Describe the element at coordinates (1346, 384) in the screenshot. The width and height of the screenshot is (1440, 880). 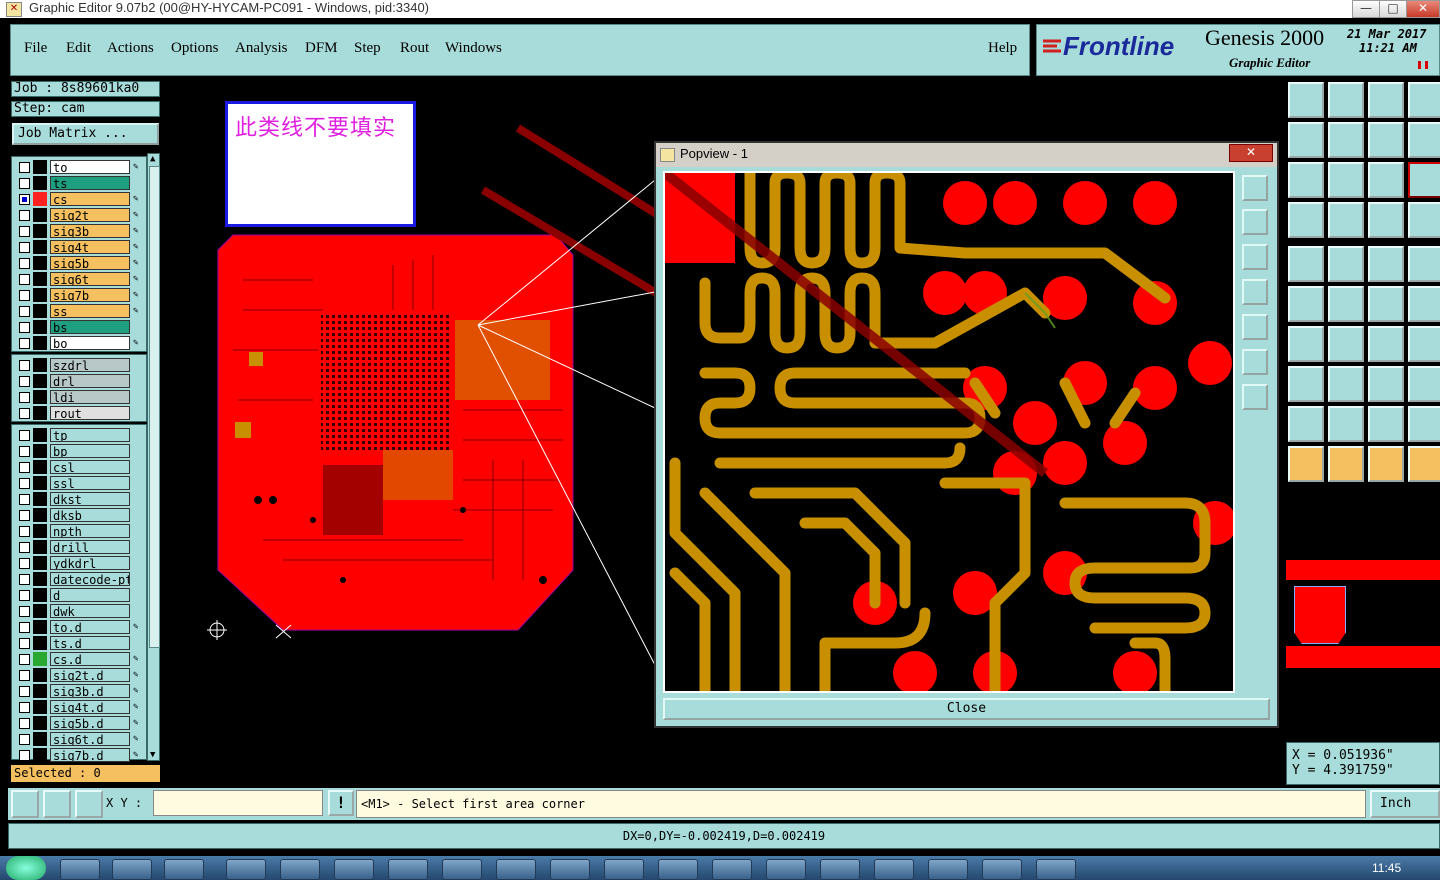
I see `minus-tool-icon` at that location.